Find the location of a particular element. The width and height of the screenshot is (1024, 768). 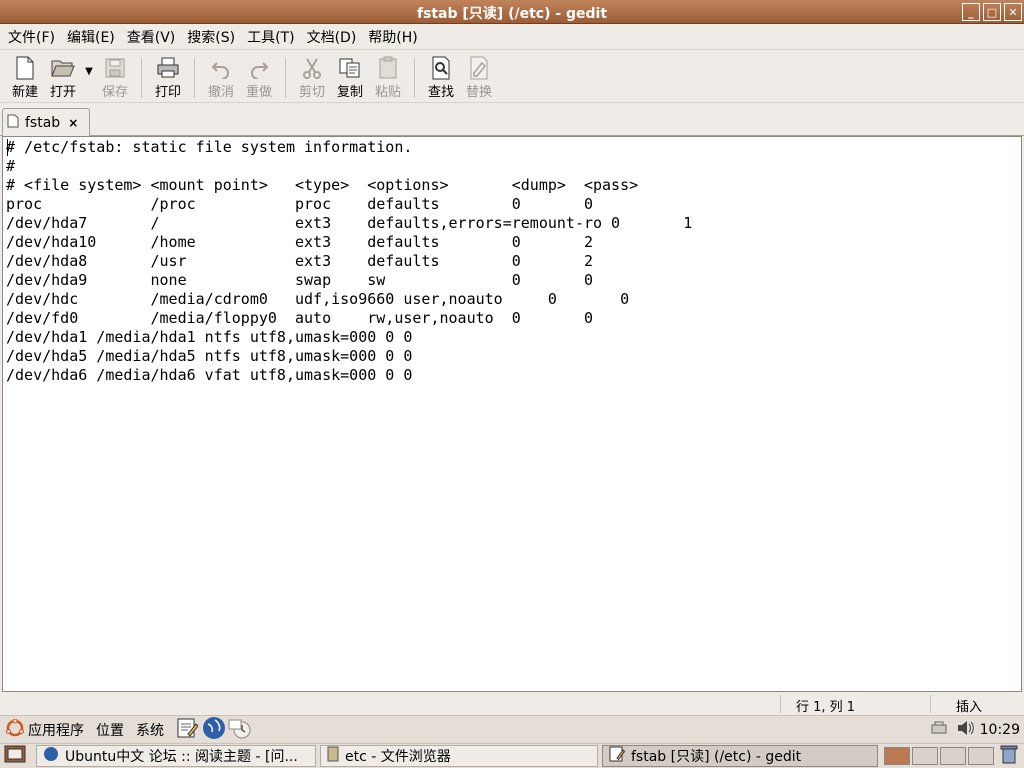

text-editor-icon is located at coordinates (617, 756).